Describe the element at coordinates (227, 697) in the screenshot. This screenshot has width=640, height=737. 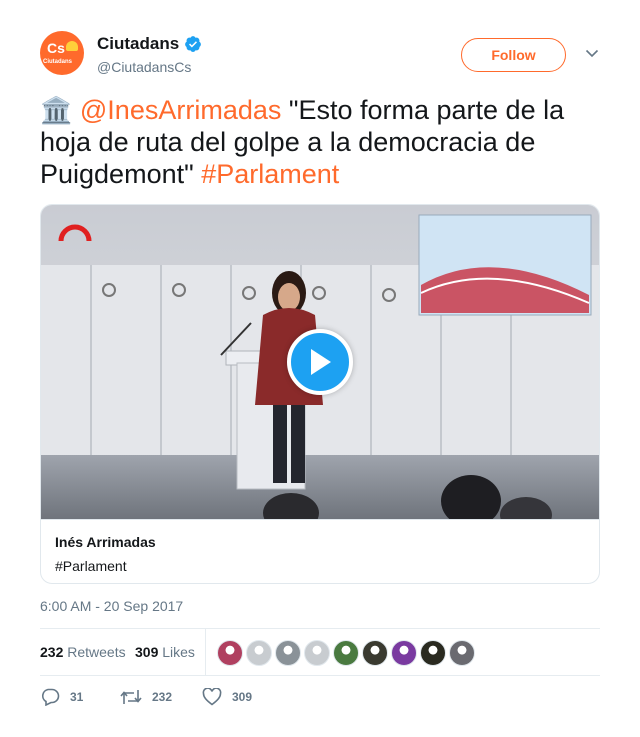
I see `like-button: 309` at that location.